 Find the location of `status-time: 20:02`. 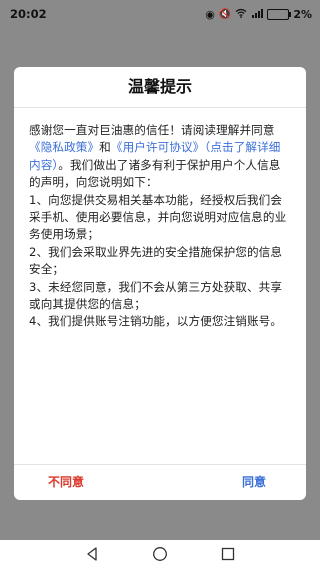

status-time: 20:02 is located at coordinates (28, 14).